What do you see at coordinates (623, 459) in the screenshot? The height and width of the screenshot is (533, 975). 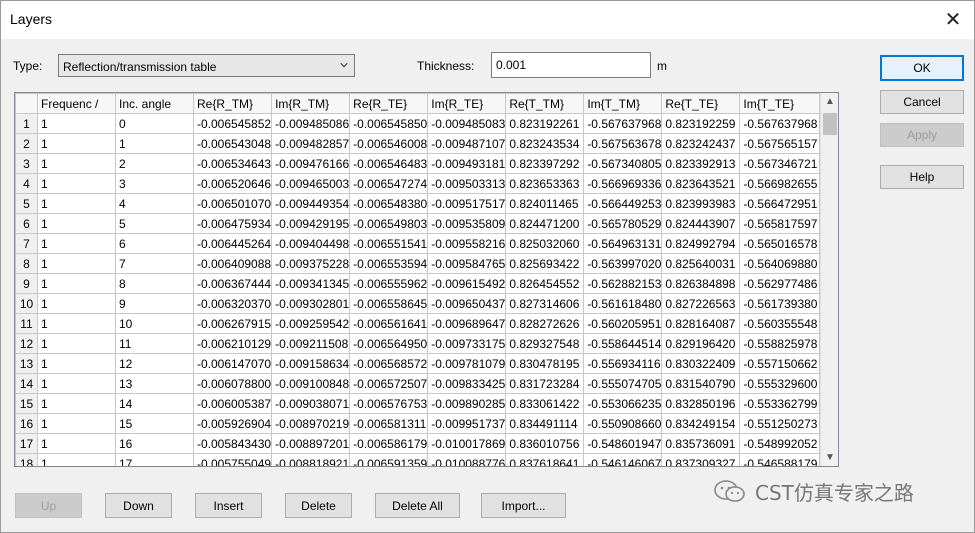 I see `table-cell: -0.546146067` at bounding box center [623, 459].